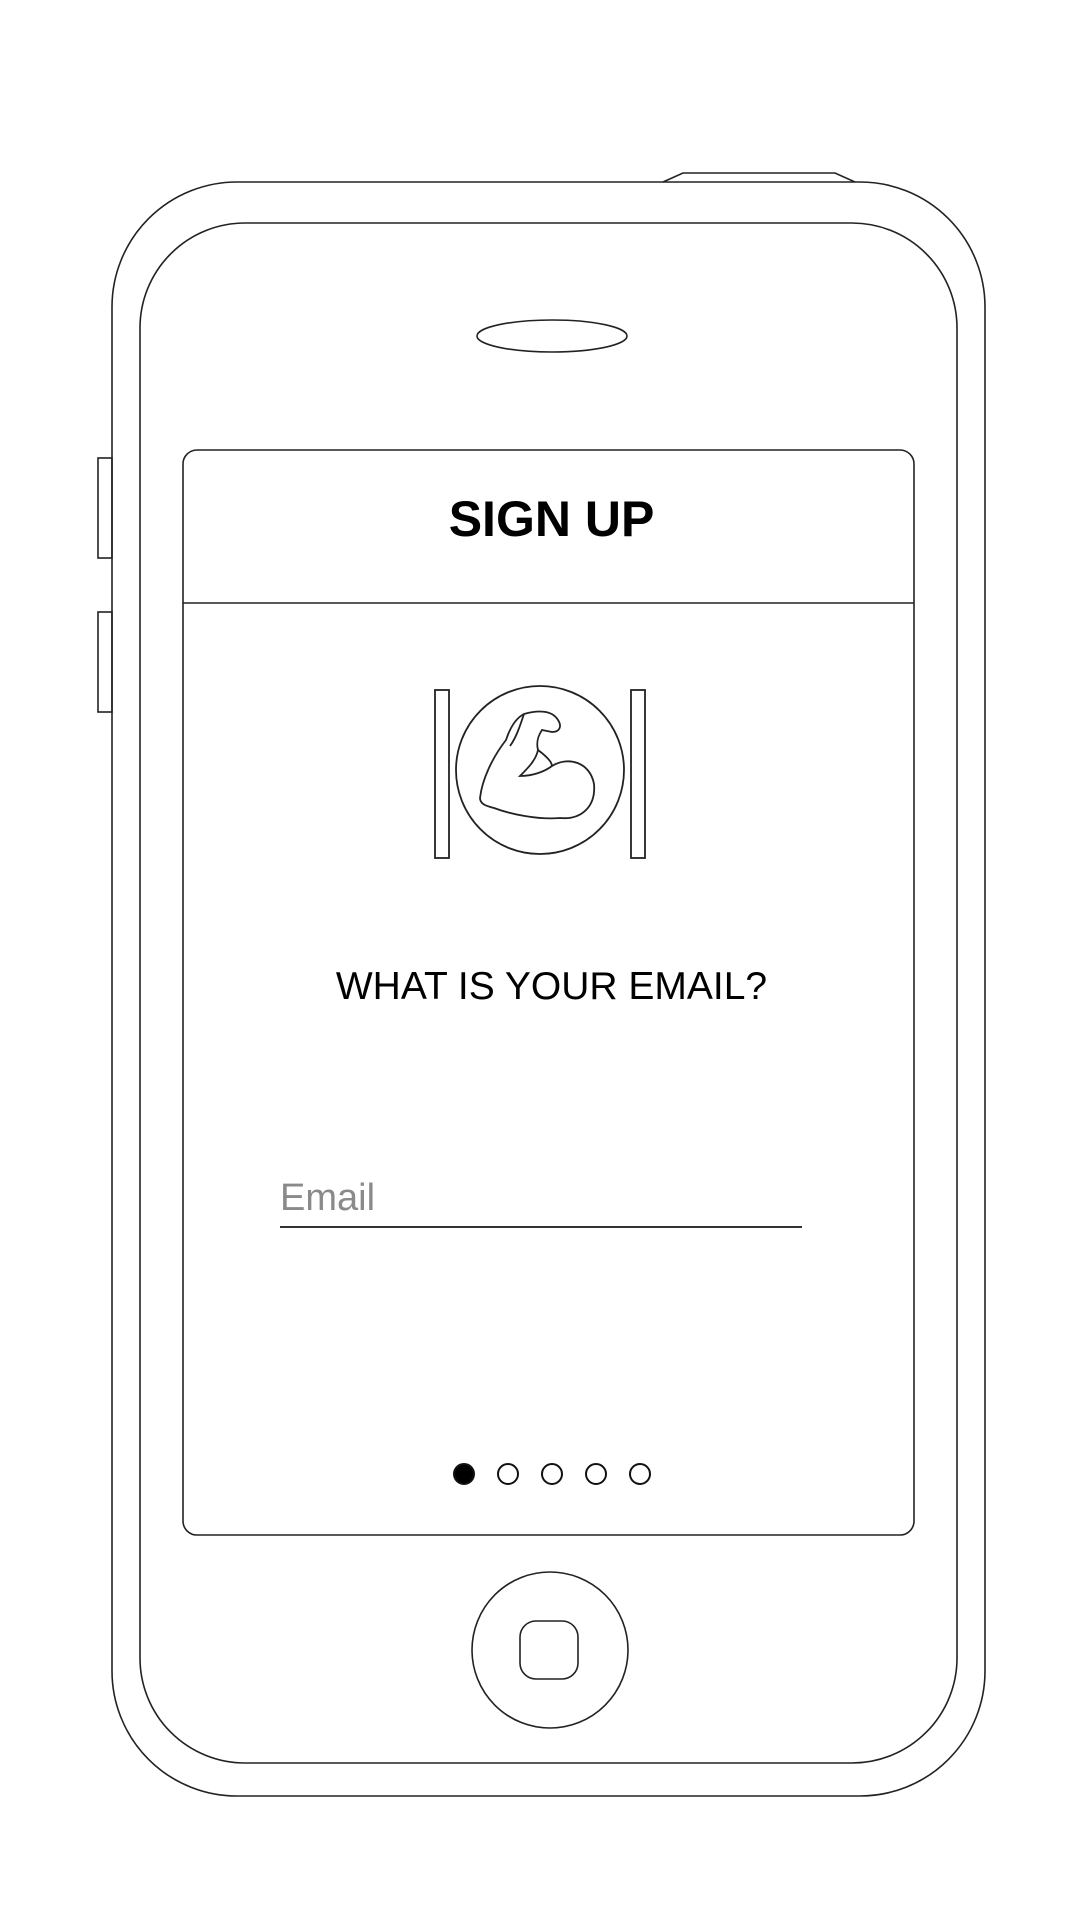  What do you see at coordinates (105, 662) in the screenshot?
I see `volume-down-button` at bounding box center [105, 662].